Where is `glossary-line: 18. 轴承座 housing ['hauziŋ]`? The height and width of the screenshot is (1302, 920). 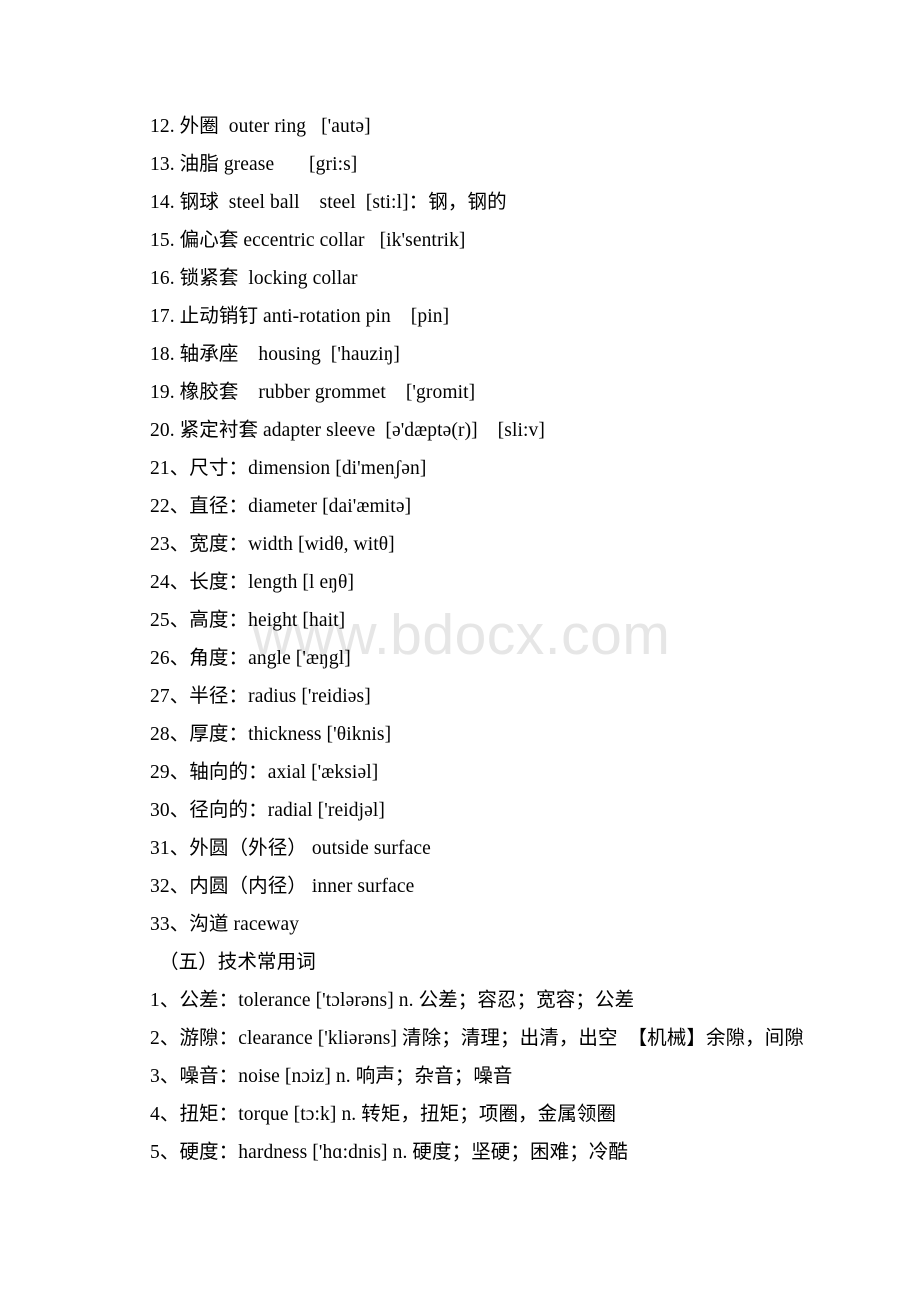
glossary-line: 18. 轴承座 housing ['hauziŋ] is located at coordinates (275, 354).